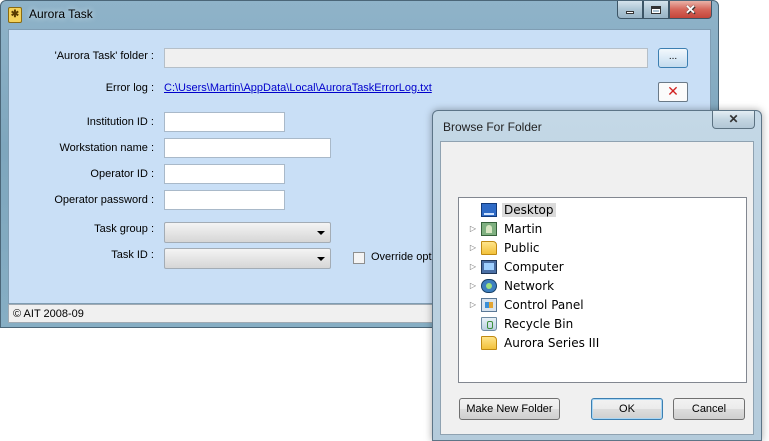 The width and height of the screenshot is (769, 441). I want to click on tree-item-public: ▷ Public, so click(505, 247).